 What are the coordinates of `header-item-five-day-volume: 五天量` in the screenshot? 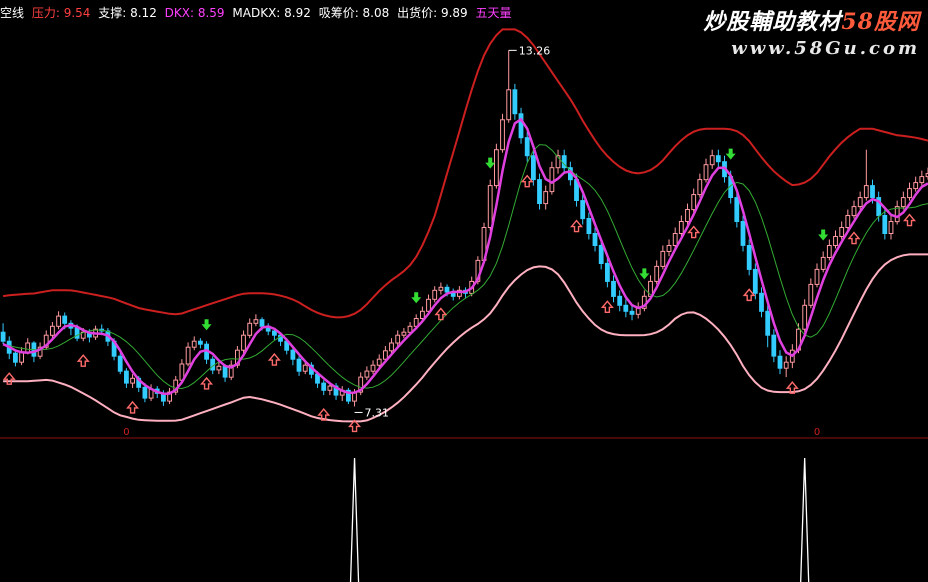 It's located at (493, 13).